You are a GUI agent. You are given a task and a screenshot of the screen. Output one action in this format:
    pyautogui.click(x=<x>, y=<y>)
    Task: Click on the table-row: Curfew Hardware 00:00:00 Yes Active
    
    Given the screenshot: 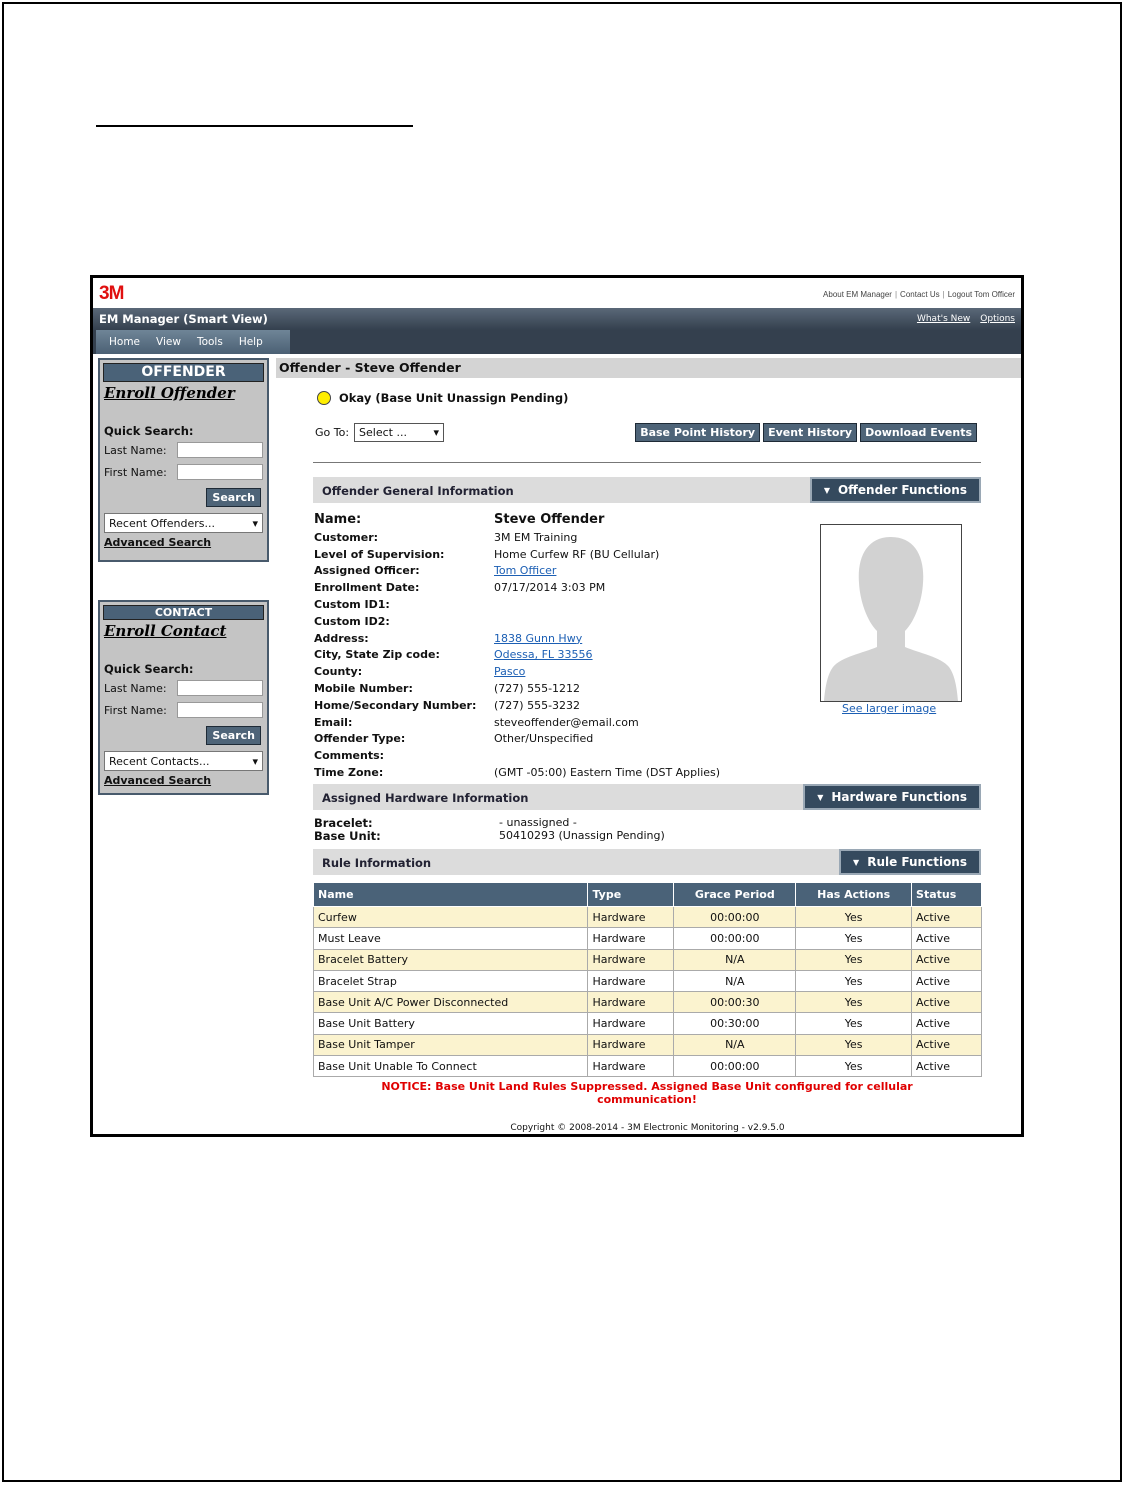 What is the action you would take?
    pyautogui.click(x=647, y=917)
    